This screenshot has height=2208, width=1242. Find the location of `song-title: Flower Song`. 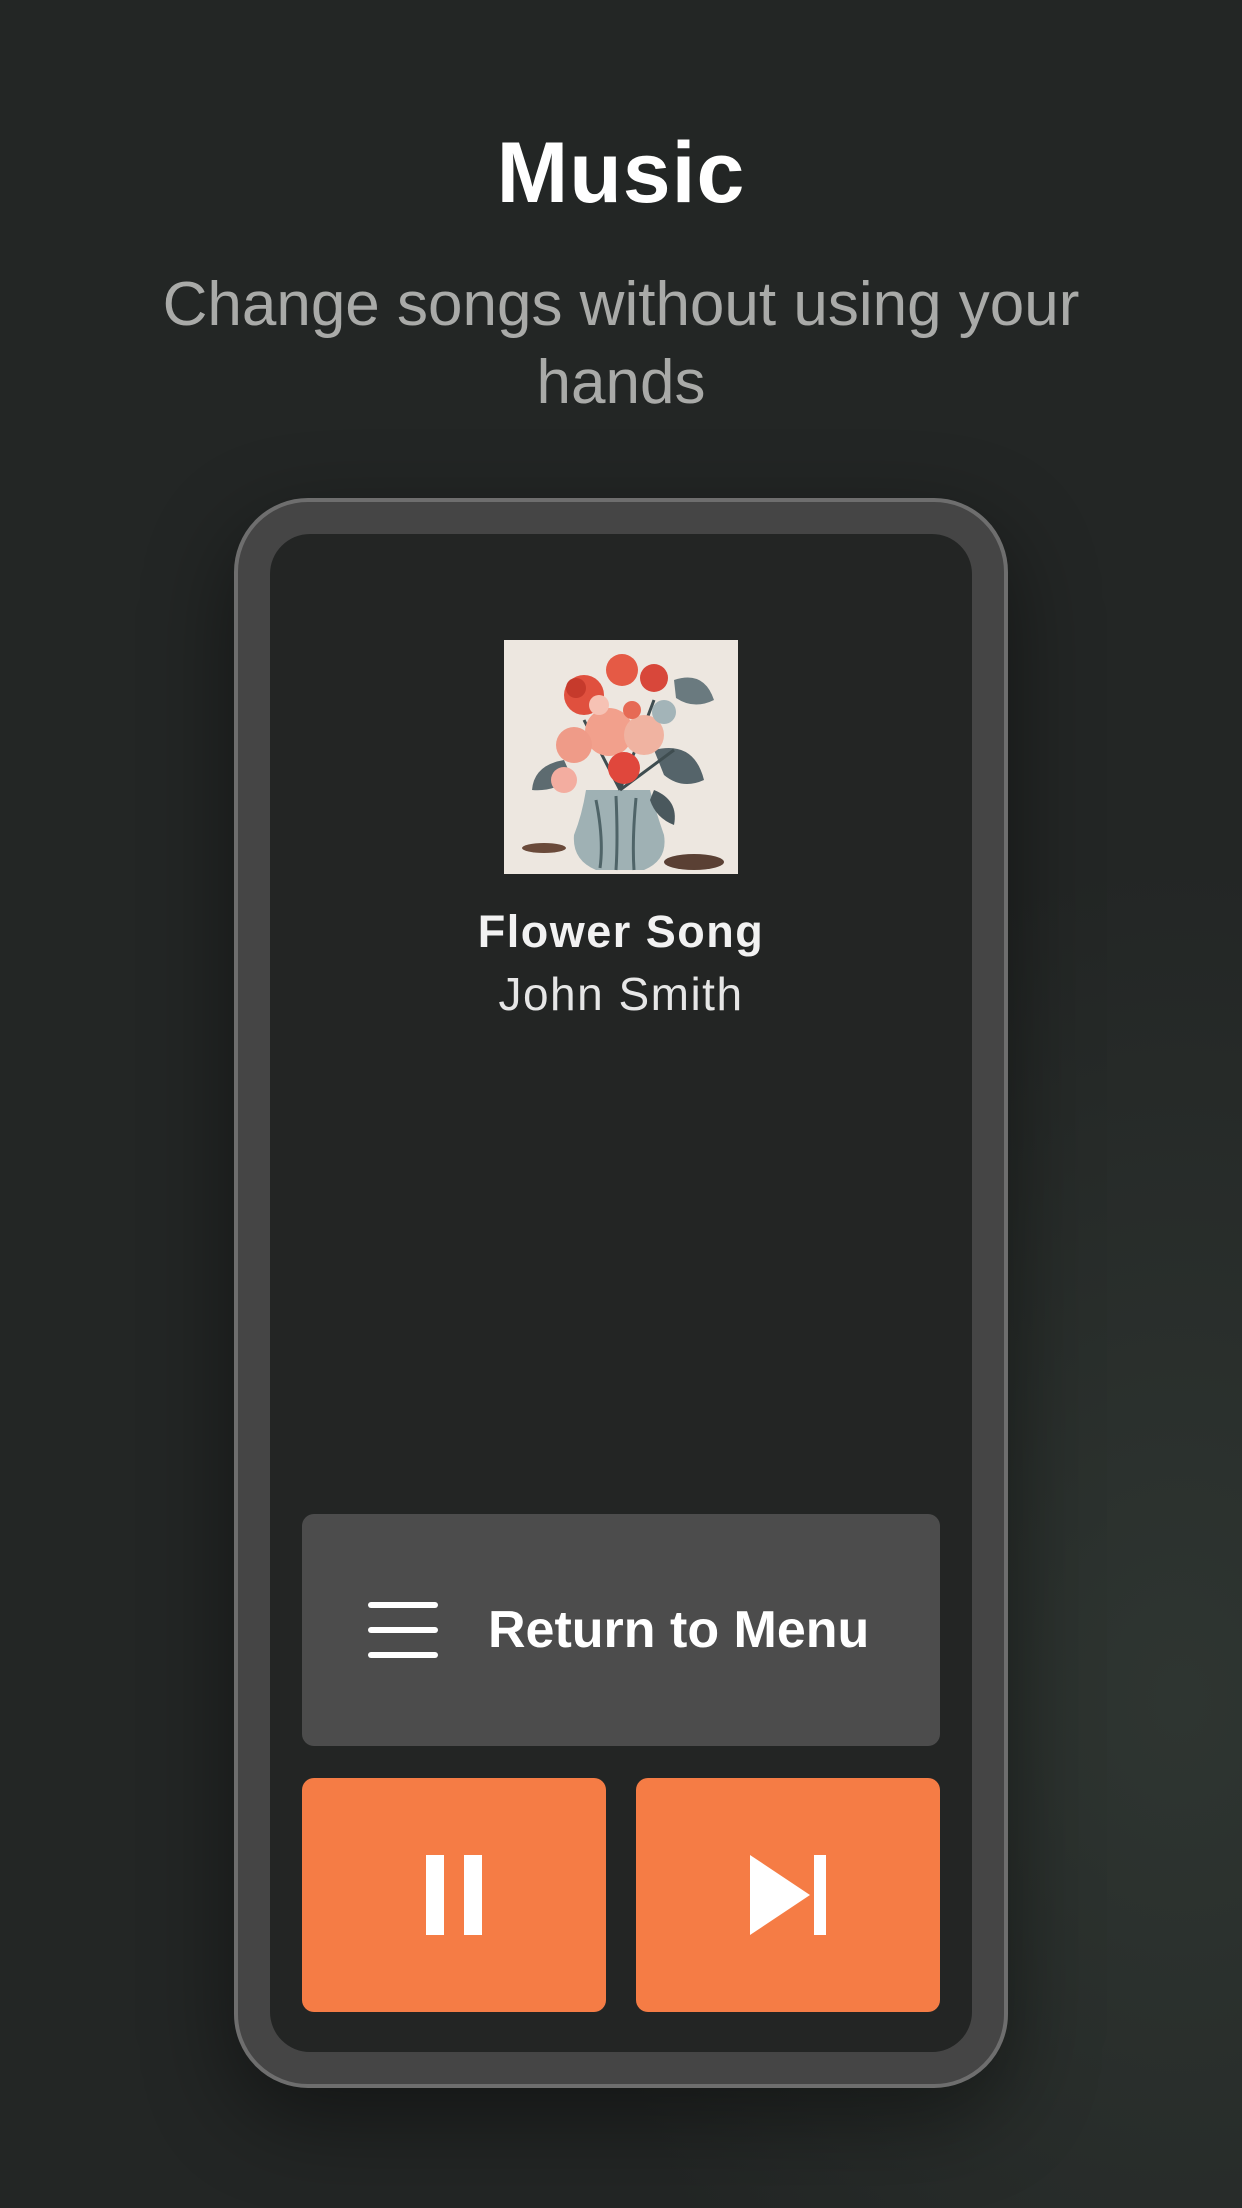

song-title: Flower Song is located at coordinates (621, 931).